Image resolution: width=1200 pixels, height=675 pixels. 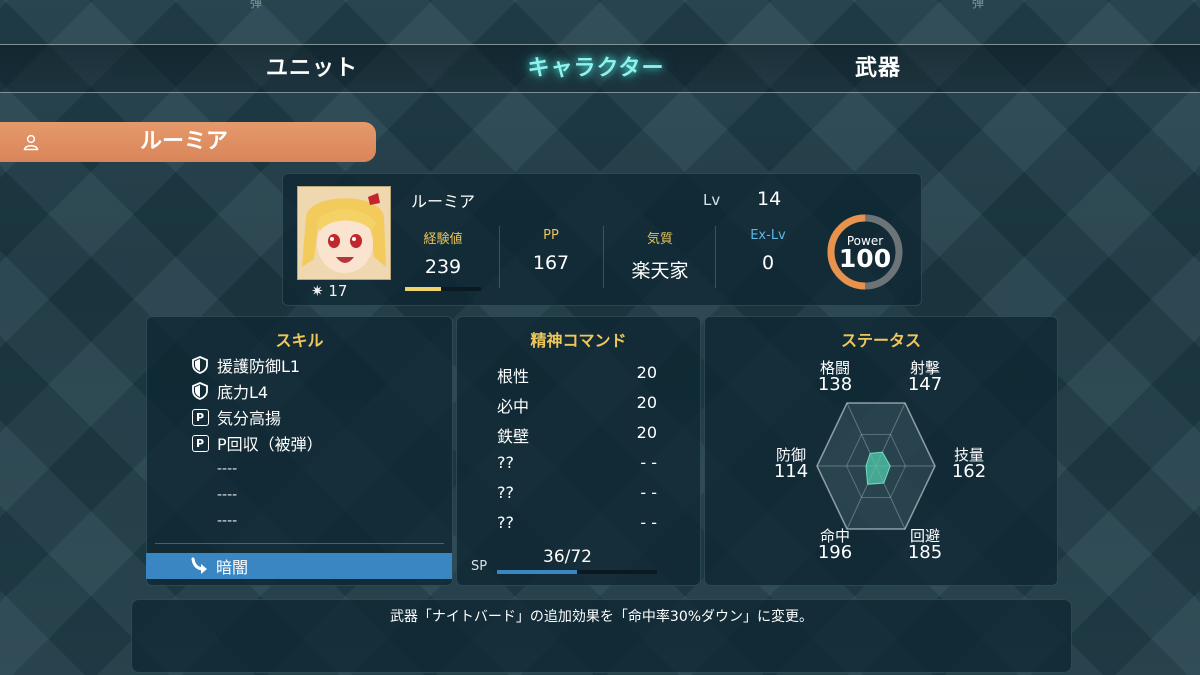 I want to click on stat-pp: PP 167, so click(x=551, y=251).